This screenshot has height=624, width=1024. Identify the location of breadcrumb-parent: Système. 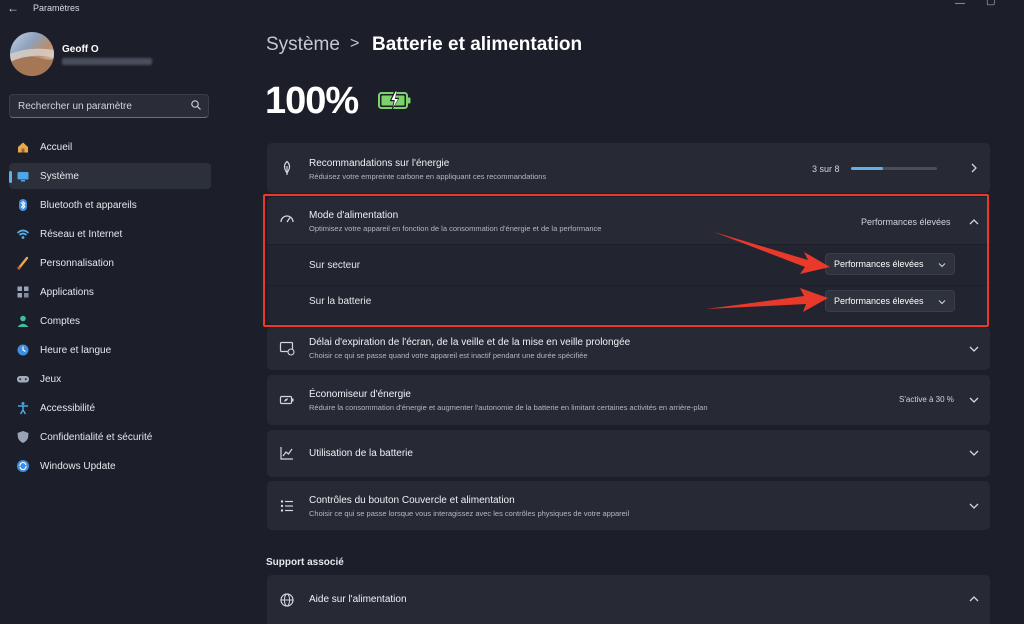
(303, 45).